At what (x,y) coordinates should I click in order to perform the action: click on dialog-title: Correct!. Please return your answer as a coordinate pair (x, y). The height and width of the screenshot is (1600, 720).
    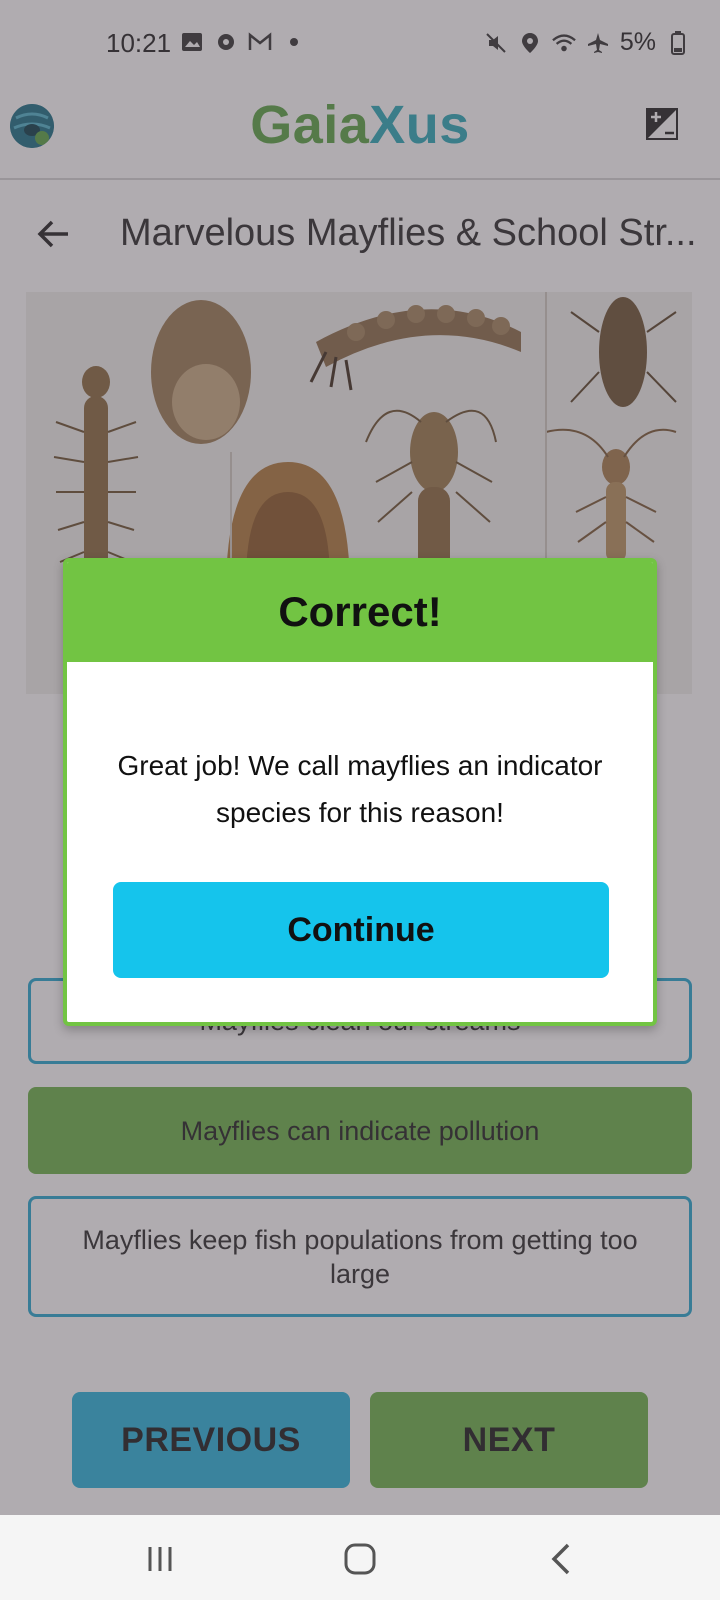
    Looking at the image, I should click on (360, 612).